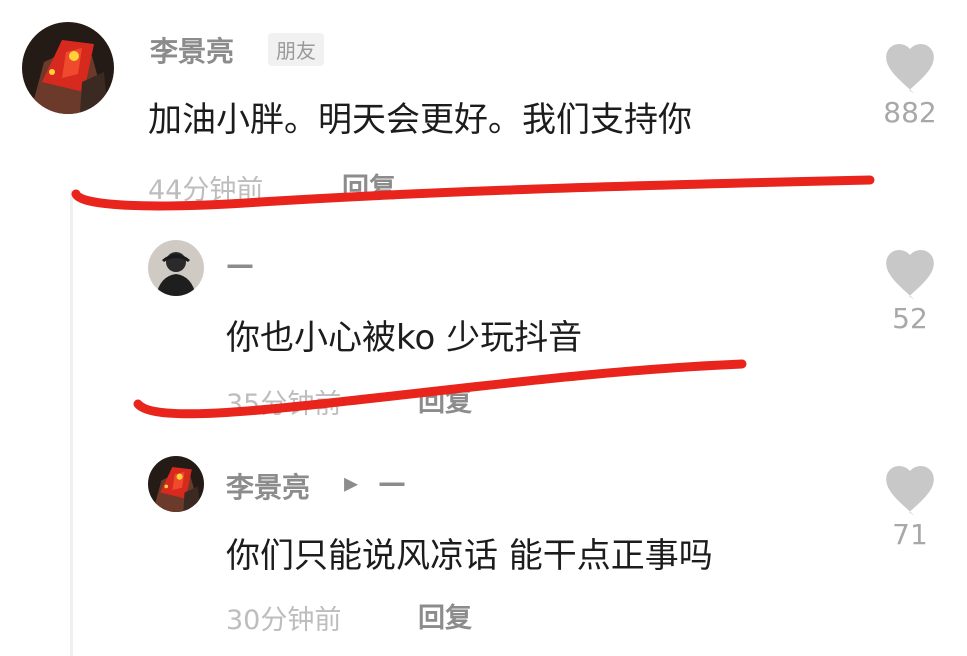 The image size is (967, 656). I want to click on like-button: 52, so click(910, 295).